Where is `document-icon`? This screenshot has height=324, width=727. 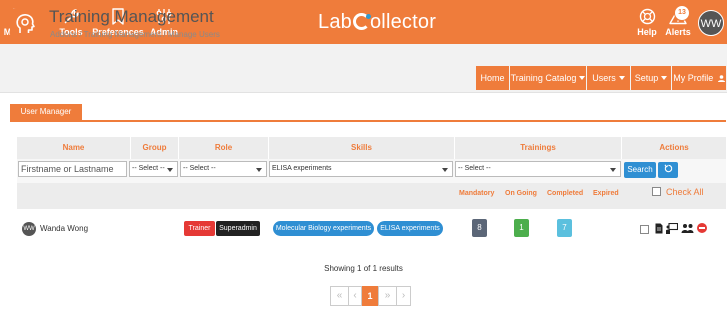 document-icon is located at coordinates (659, 228).